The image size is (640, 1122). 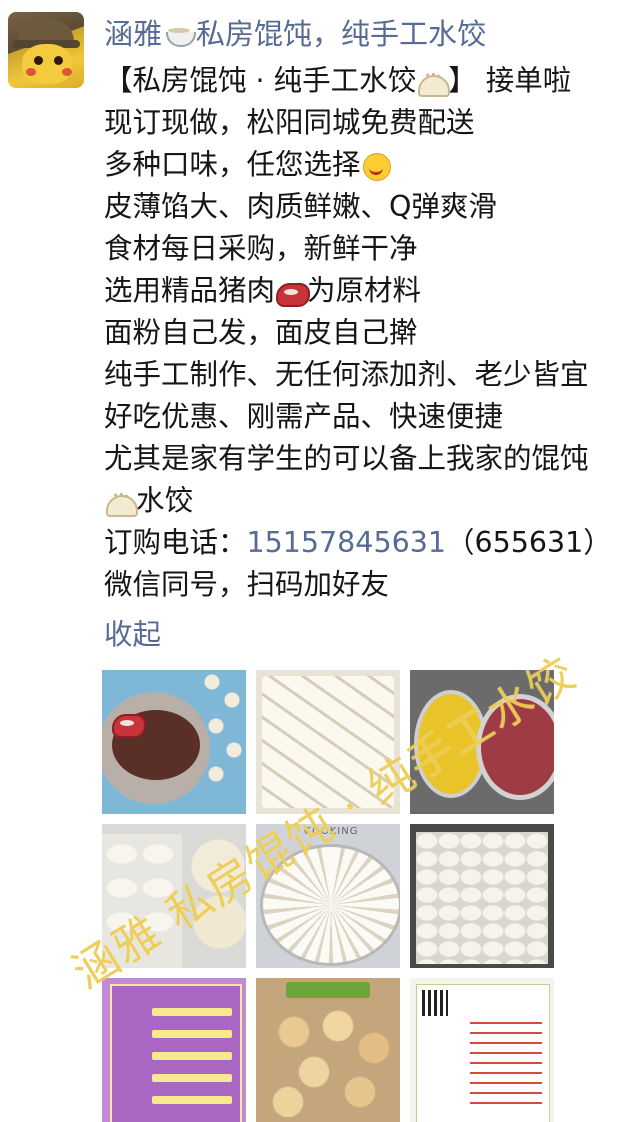 I want to click on author-name-text: 涵雅, so click(x=133, y=34).